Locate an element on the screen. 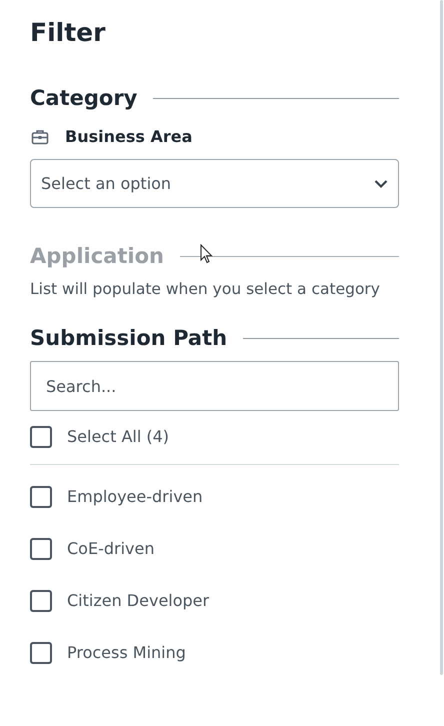  select-field: Select an option is located at coordinates (214, 183).